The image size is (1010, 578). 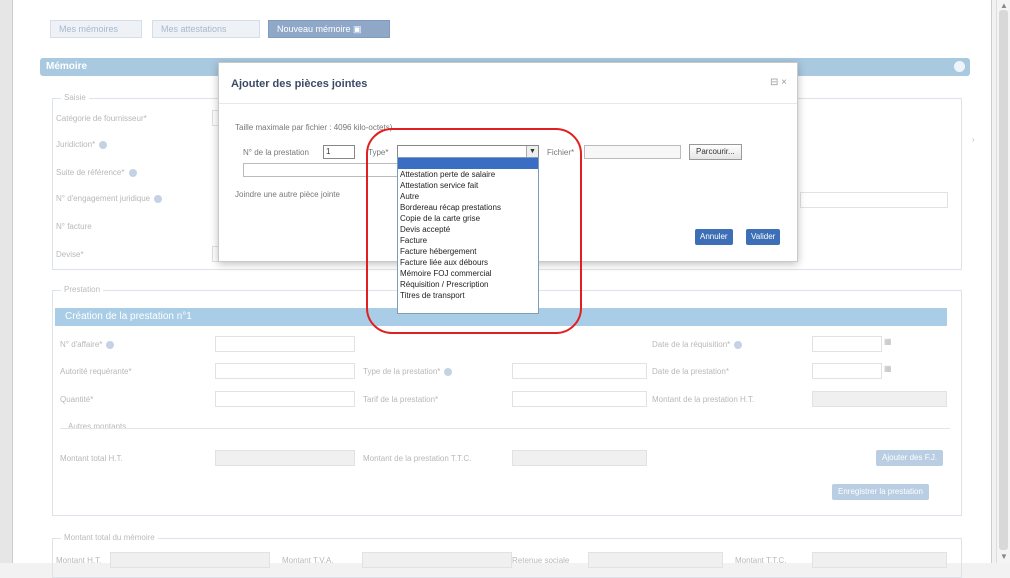 What do you see at coordinates (74, 226) in the screenshot?
I see `label-facture: N° facture` at bounding box center [74, 226].